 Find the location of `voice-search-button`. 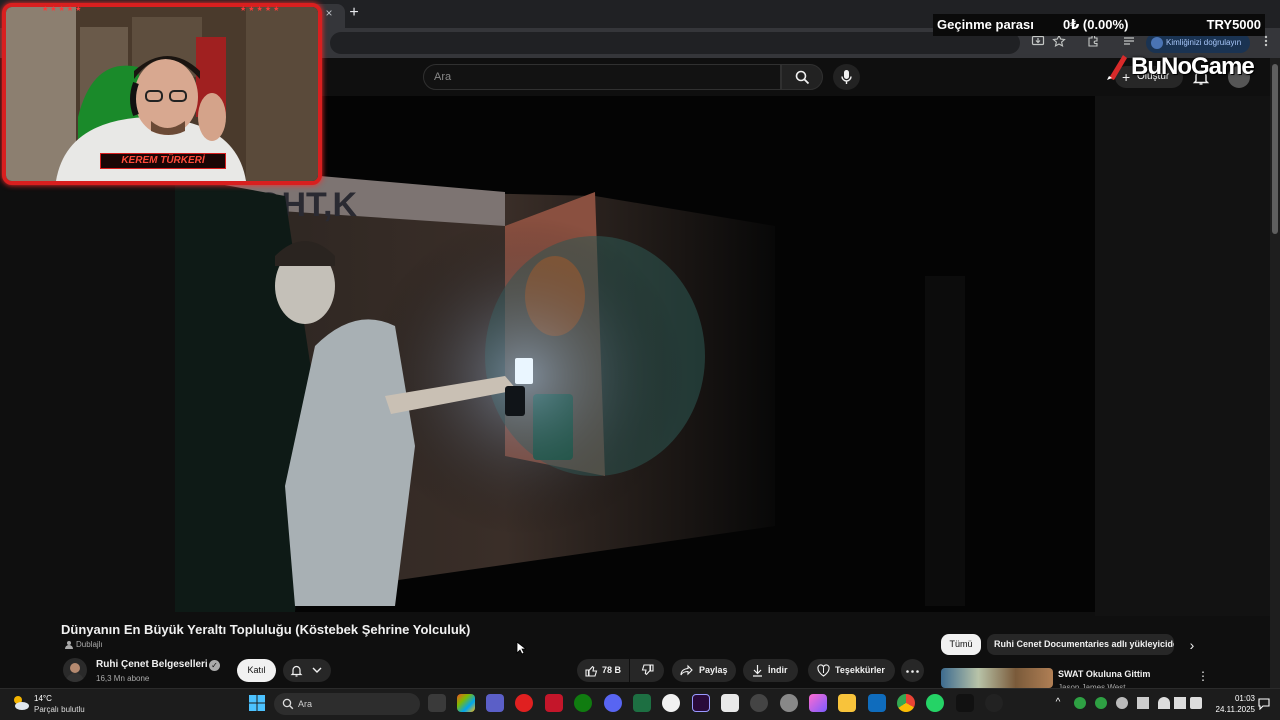

voice-search-button is located at coordinates (846, 77).